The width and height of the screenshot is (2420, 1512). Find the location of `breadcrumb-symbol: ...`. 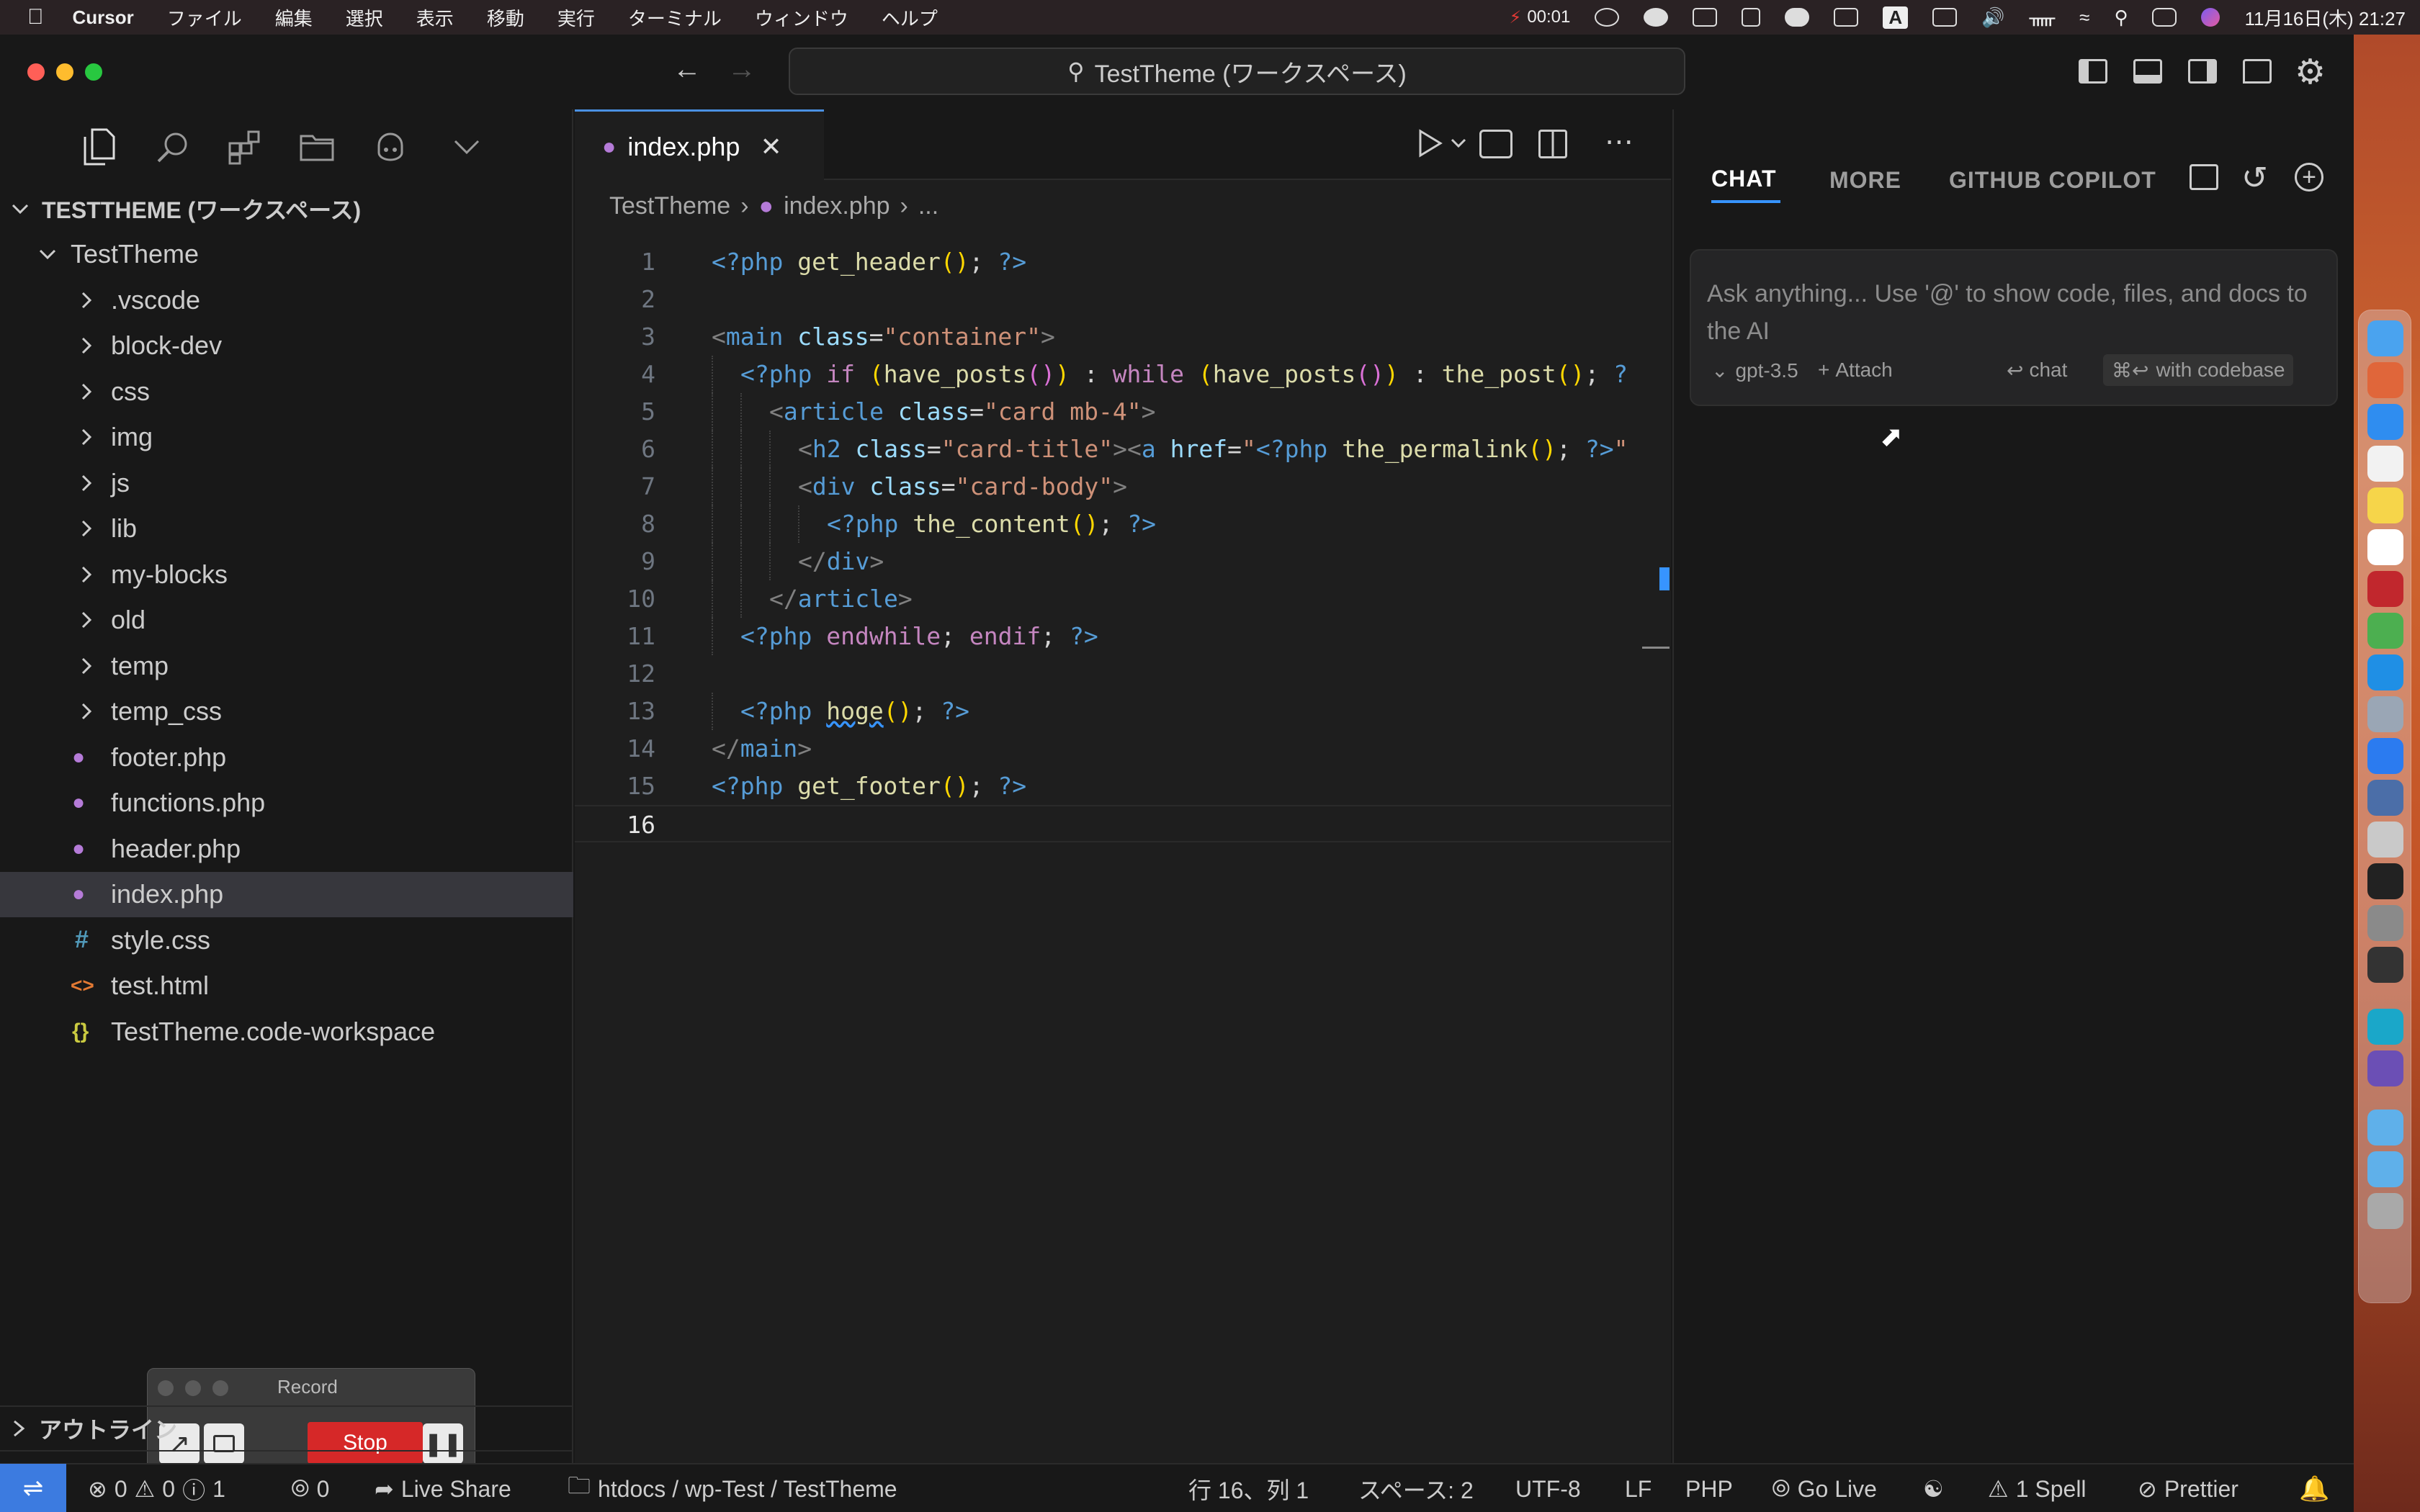

breadcrumb-symbol: ... is located at coordinates (928, 206).